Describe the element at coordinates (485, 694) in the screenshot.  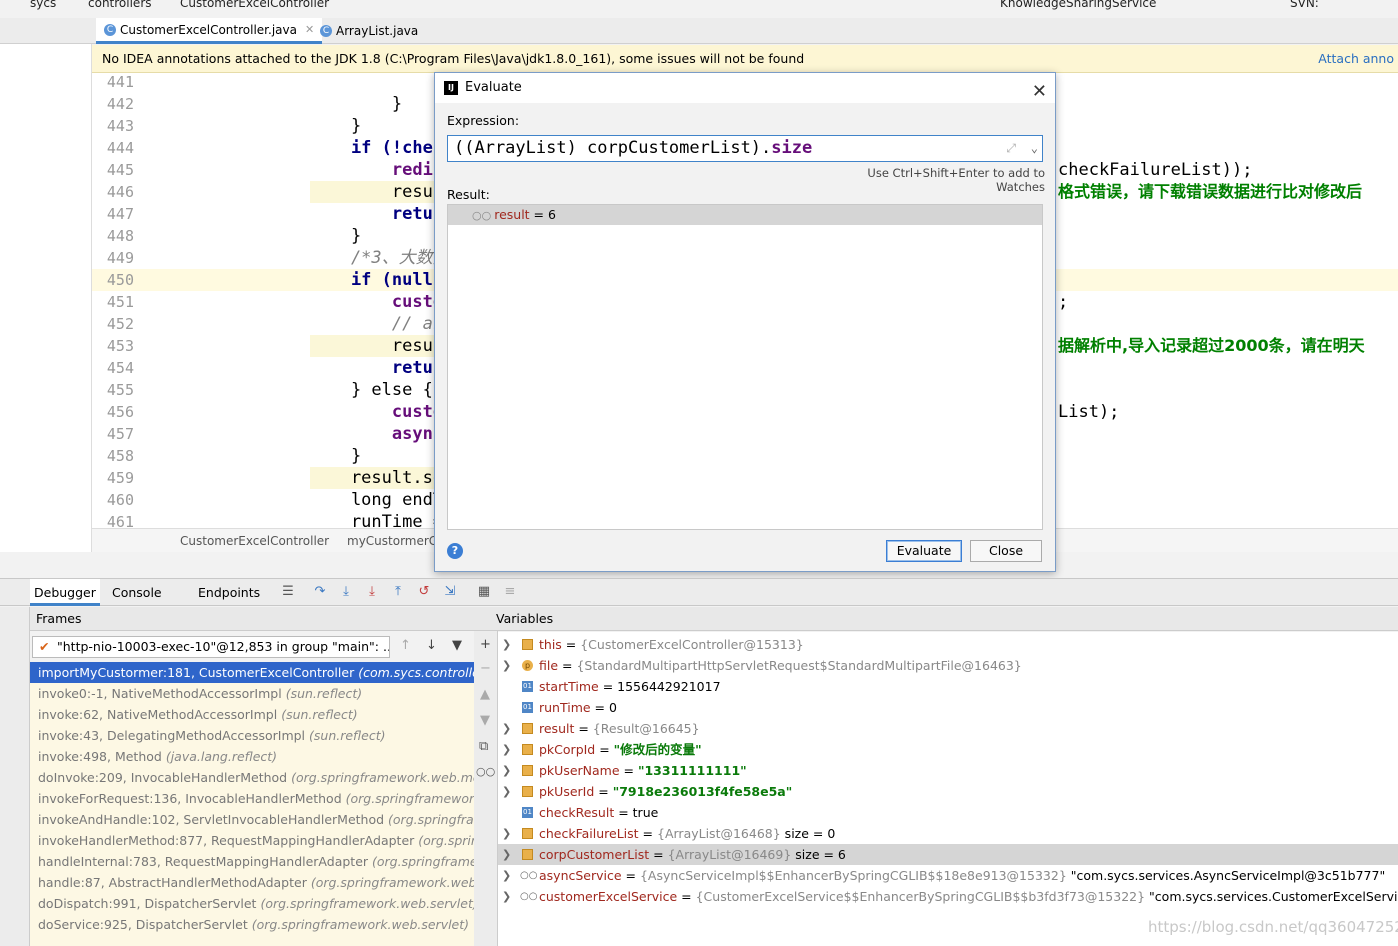
I see `move-up-icon: ▲` at that location.